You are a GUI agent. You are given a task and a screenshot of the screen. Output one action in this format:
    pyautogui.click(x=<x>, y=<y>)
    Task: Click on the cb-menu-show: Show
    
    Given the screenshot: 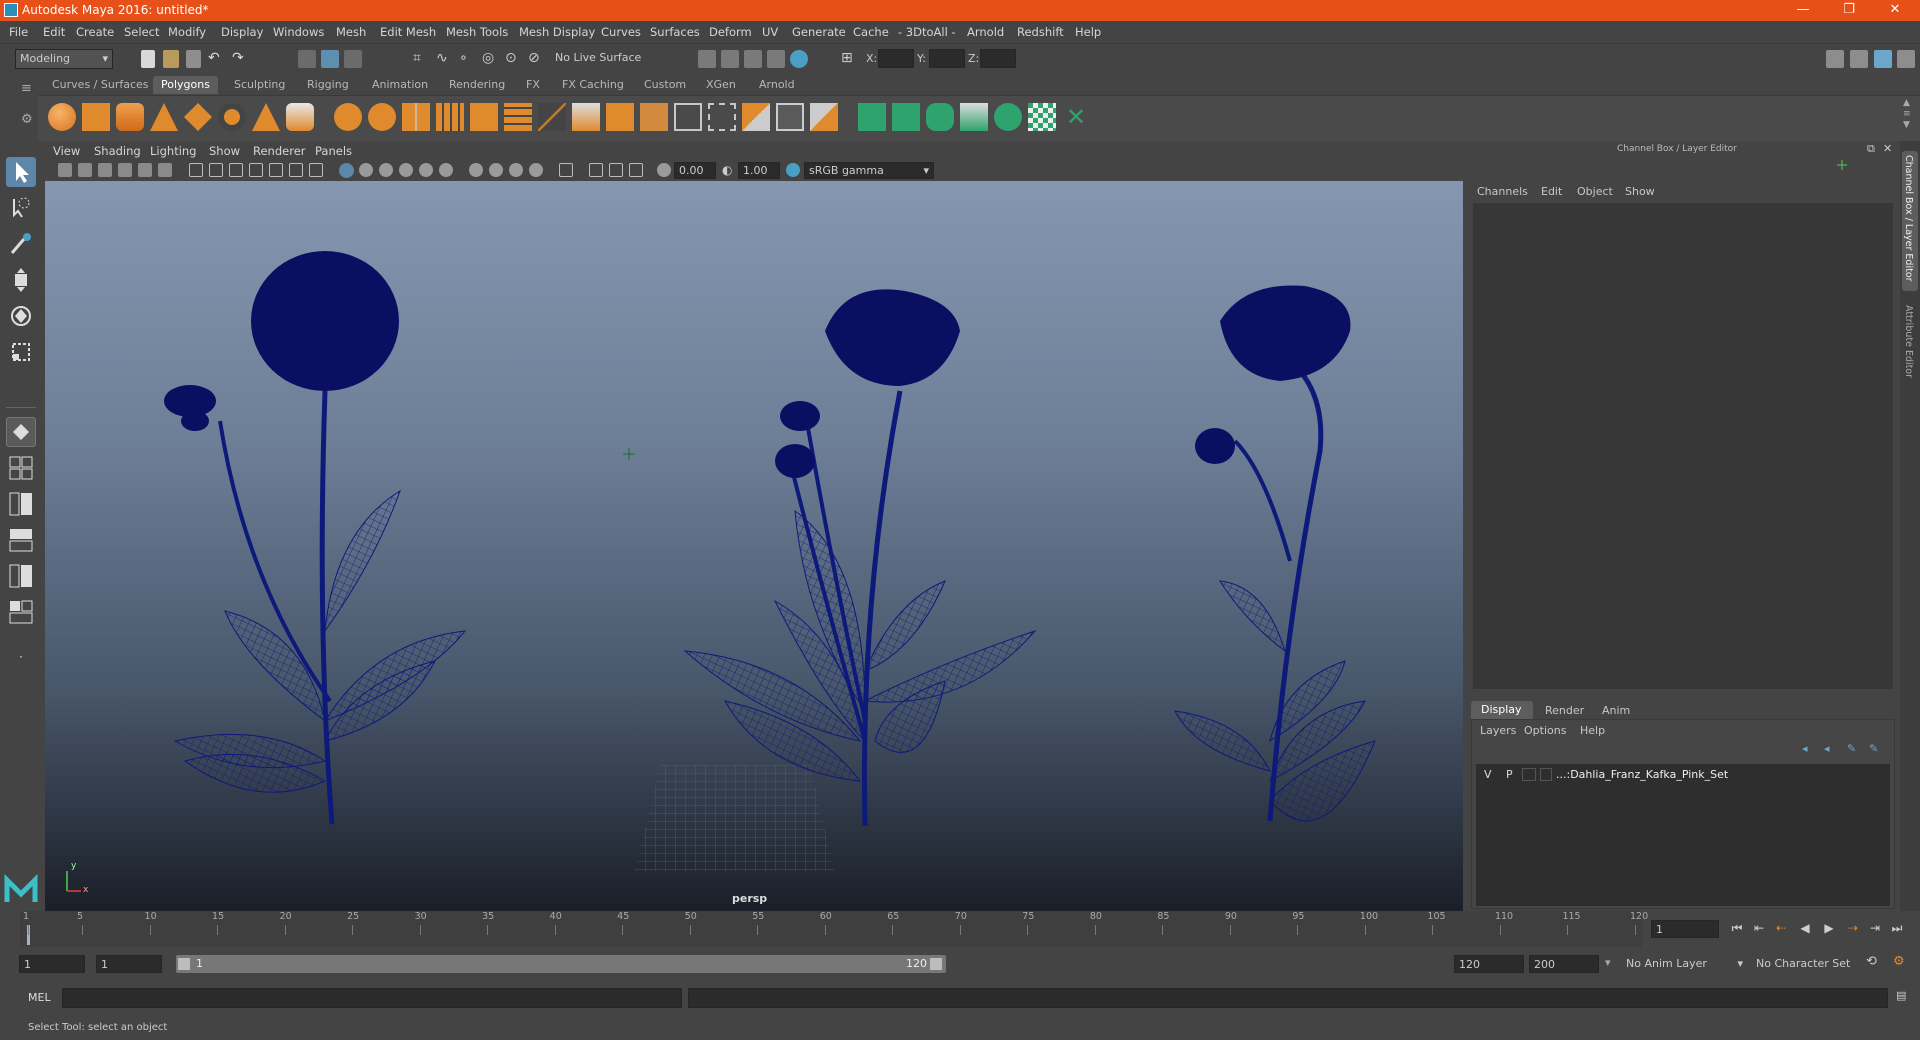 What is the action you would take?
    pyautogui.click(x=1640, y=191)
    